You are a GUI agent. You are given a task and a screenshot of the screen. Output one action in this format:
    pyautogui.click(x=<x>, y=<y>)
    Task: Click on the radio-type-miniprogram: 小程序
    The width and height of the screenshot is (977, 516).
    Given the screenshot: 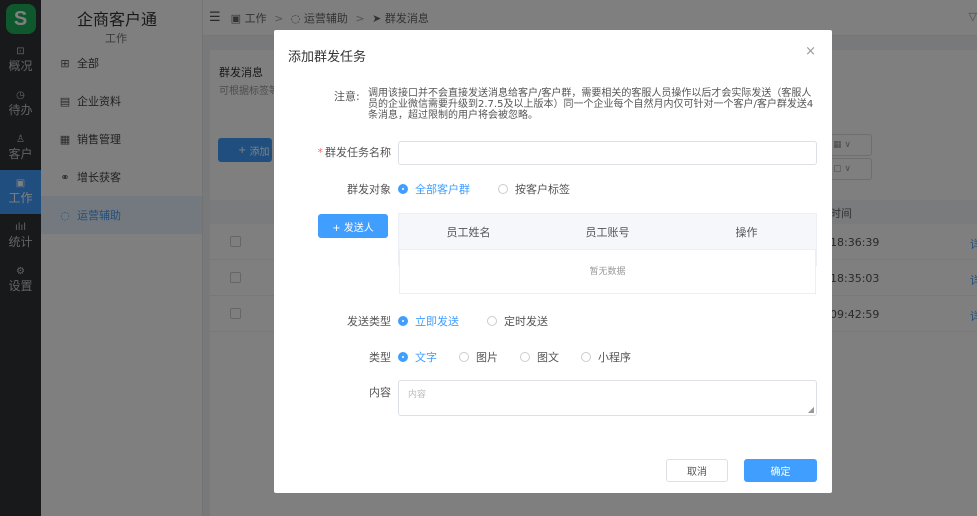 What is the action you would take?
    pyautogui.click(x=606, y=357)
    